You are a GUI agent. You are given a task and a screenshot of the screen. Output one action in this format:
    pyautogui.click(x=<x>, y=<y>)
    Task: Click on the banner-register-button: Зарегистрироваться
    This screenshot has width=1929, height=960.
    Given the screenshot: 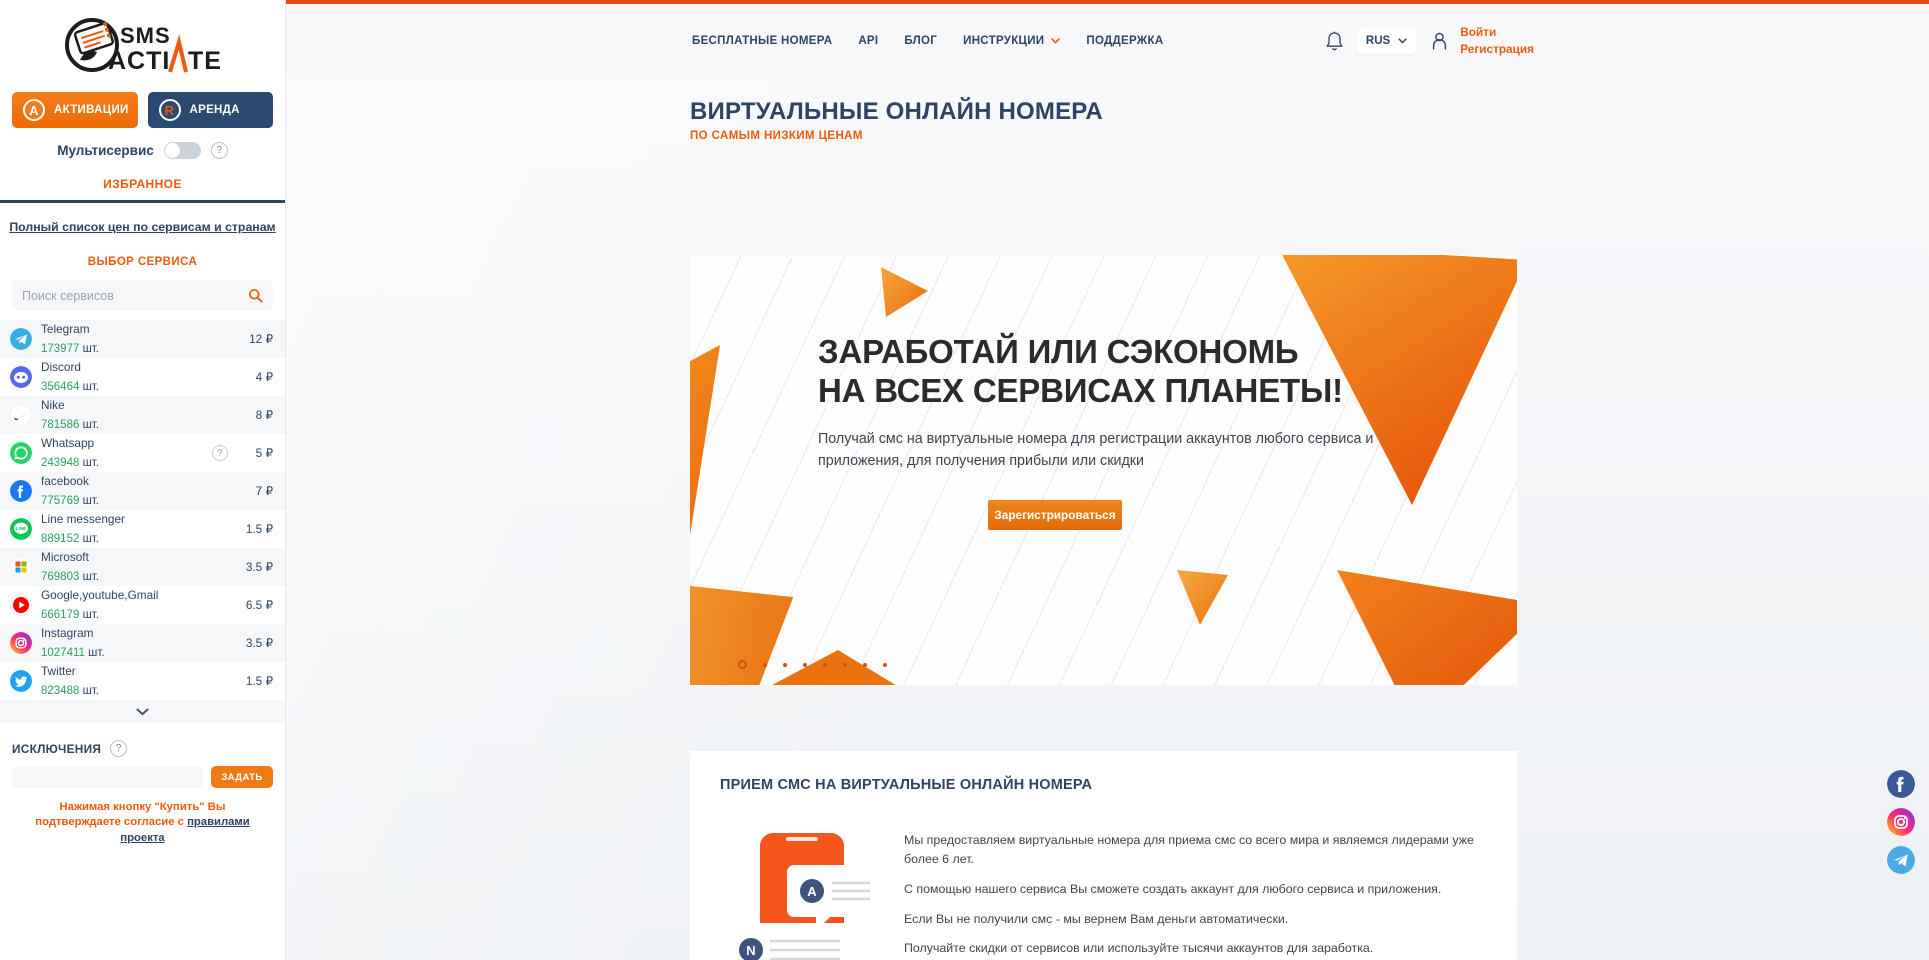 What is the action you would take?
    pyautogui.click(x=1055, y=514)
    